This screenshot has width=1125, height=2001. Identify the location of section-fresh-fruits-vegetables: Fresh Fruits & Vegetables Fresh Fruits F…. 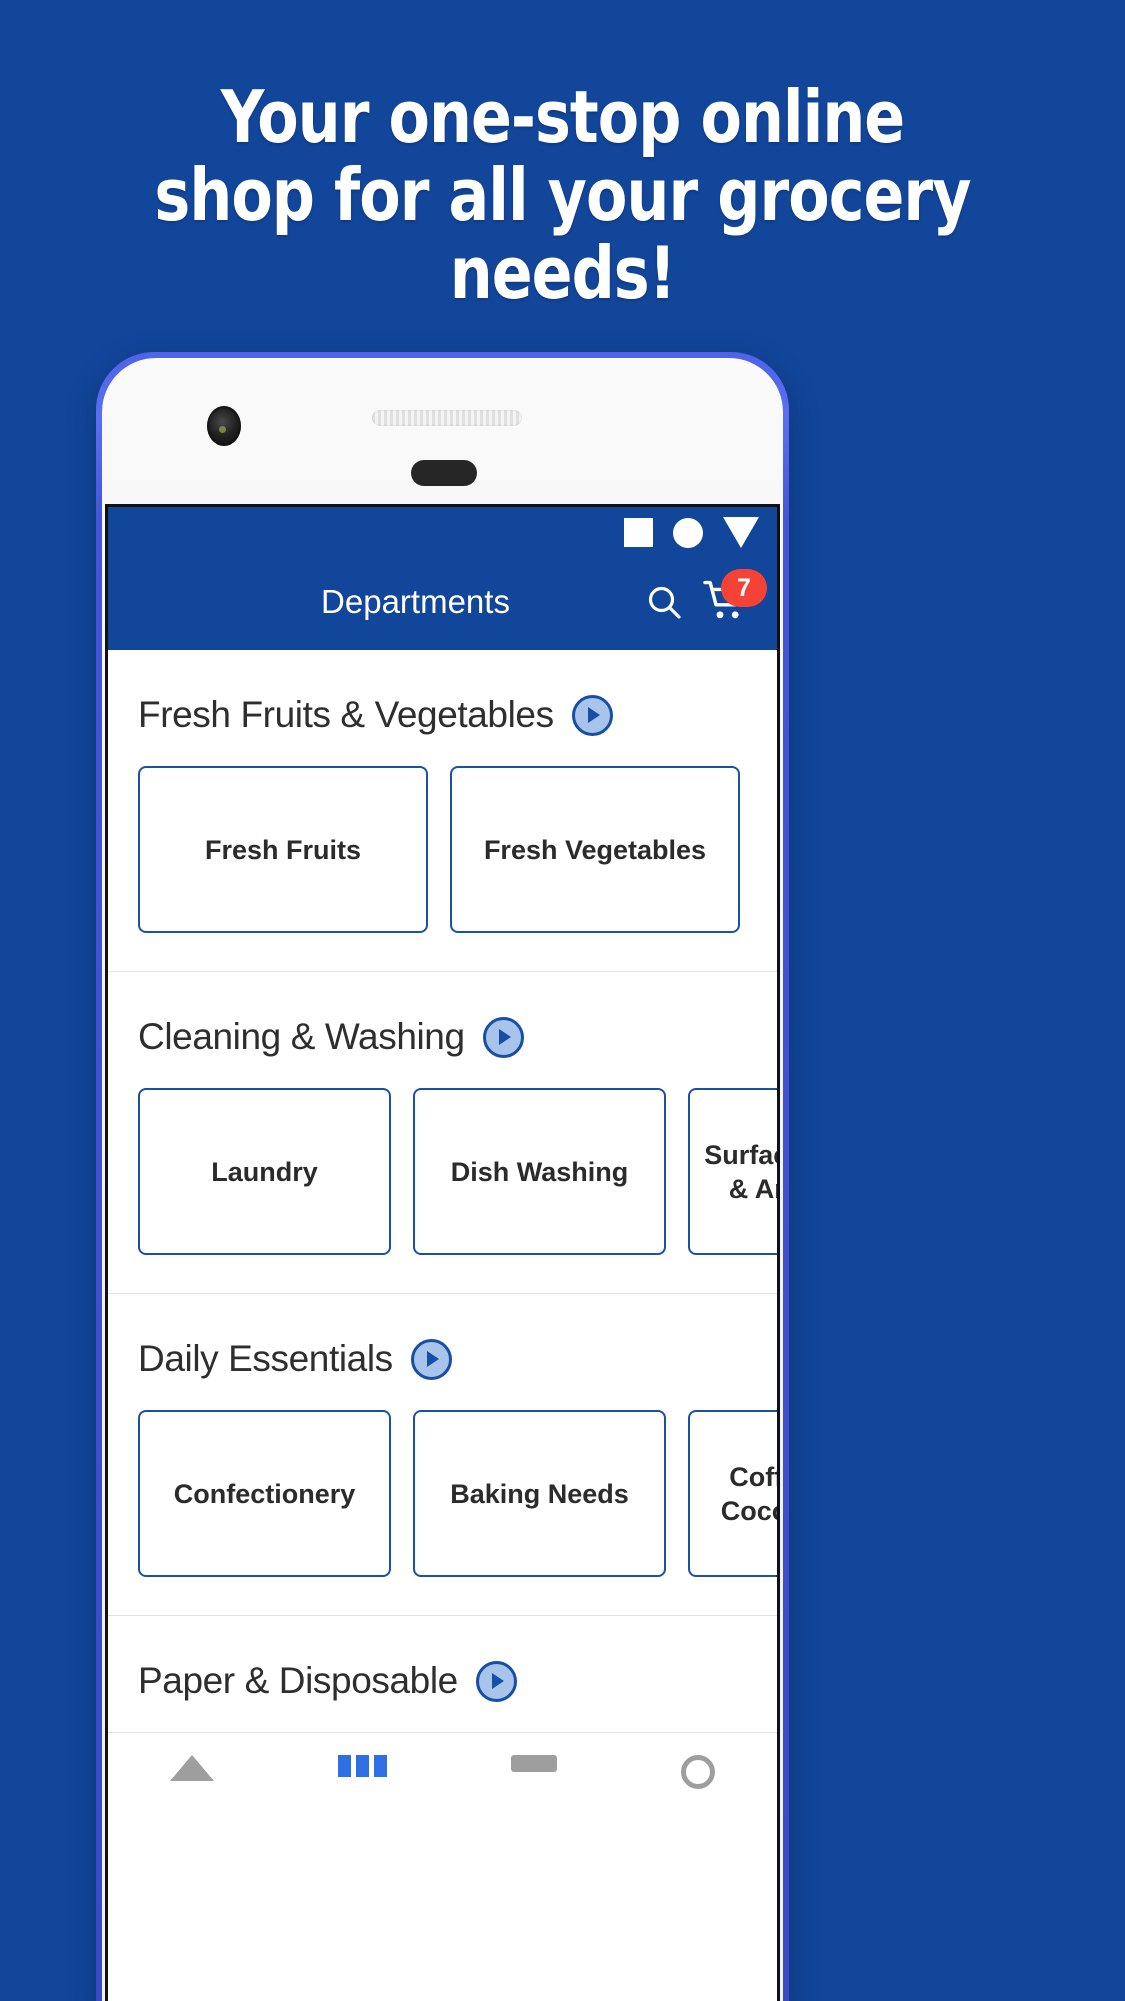
(442, 810).